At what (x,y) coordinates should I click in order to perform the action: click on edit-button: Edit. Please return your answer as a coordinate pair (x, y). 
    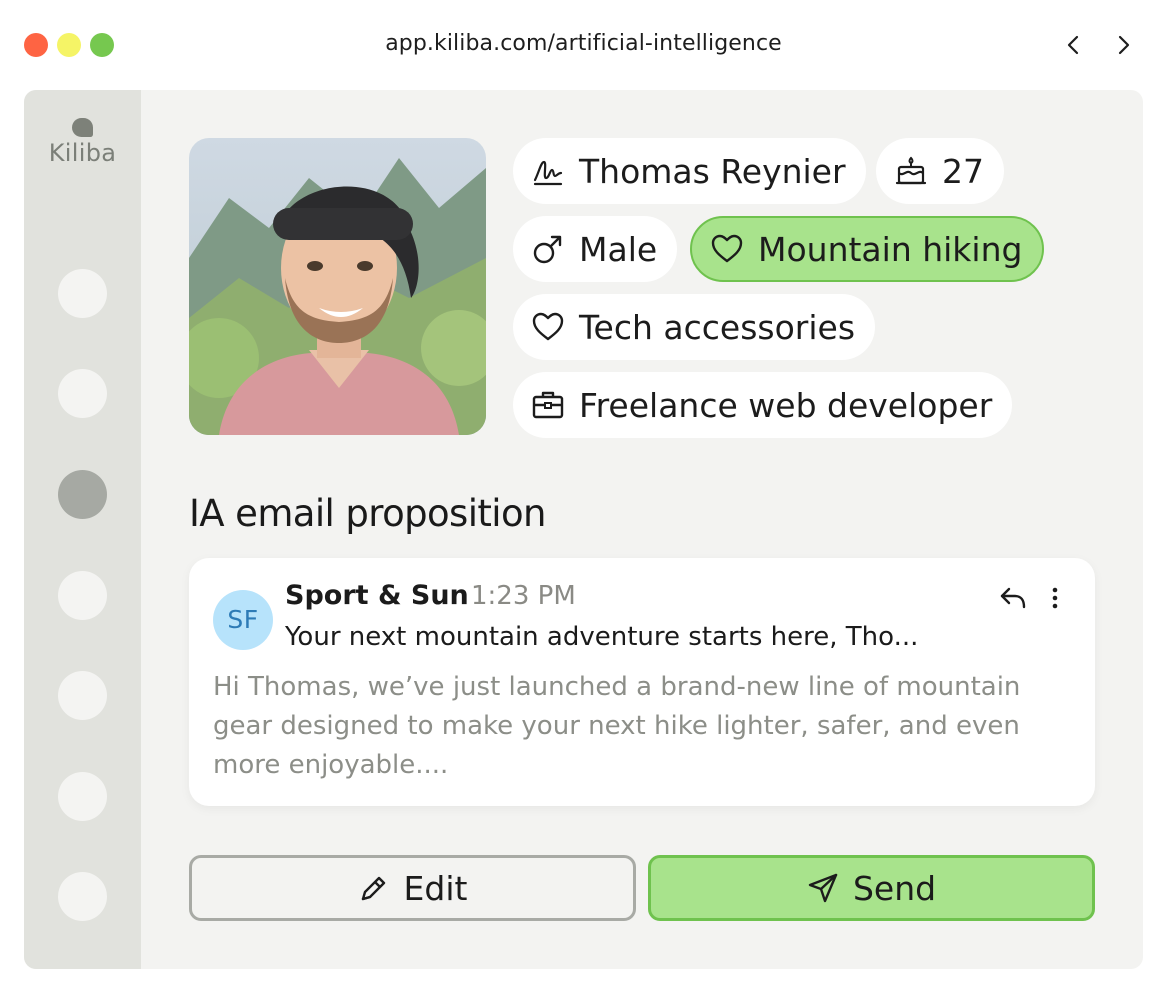
    Looking at the image, I should click on (412, 888).